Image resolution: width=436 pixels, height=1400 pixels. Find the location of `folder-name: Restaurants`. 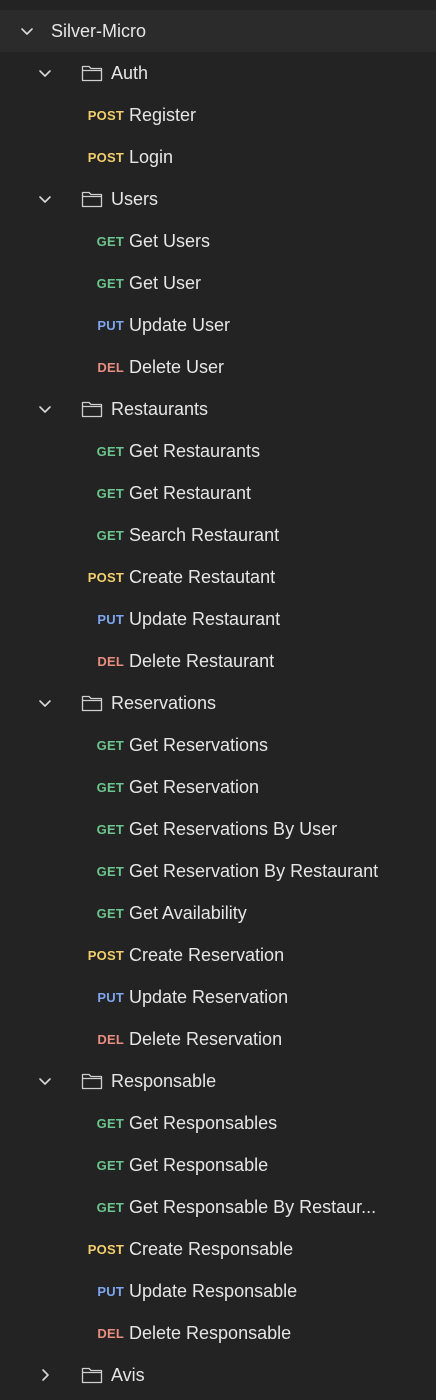

folder-name: Restaurants is located at coordinates (160, 408).